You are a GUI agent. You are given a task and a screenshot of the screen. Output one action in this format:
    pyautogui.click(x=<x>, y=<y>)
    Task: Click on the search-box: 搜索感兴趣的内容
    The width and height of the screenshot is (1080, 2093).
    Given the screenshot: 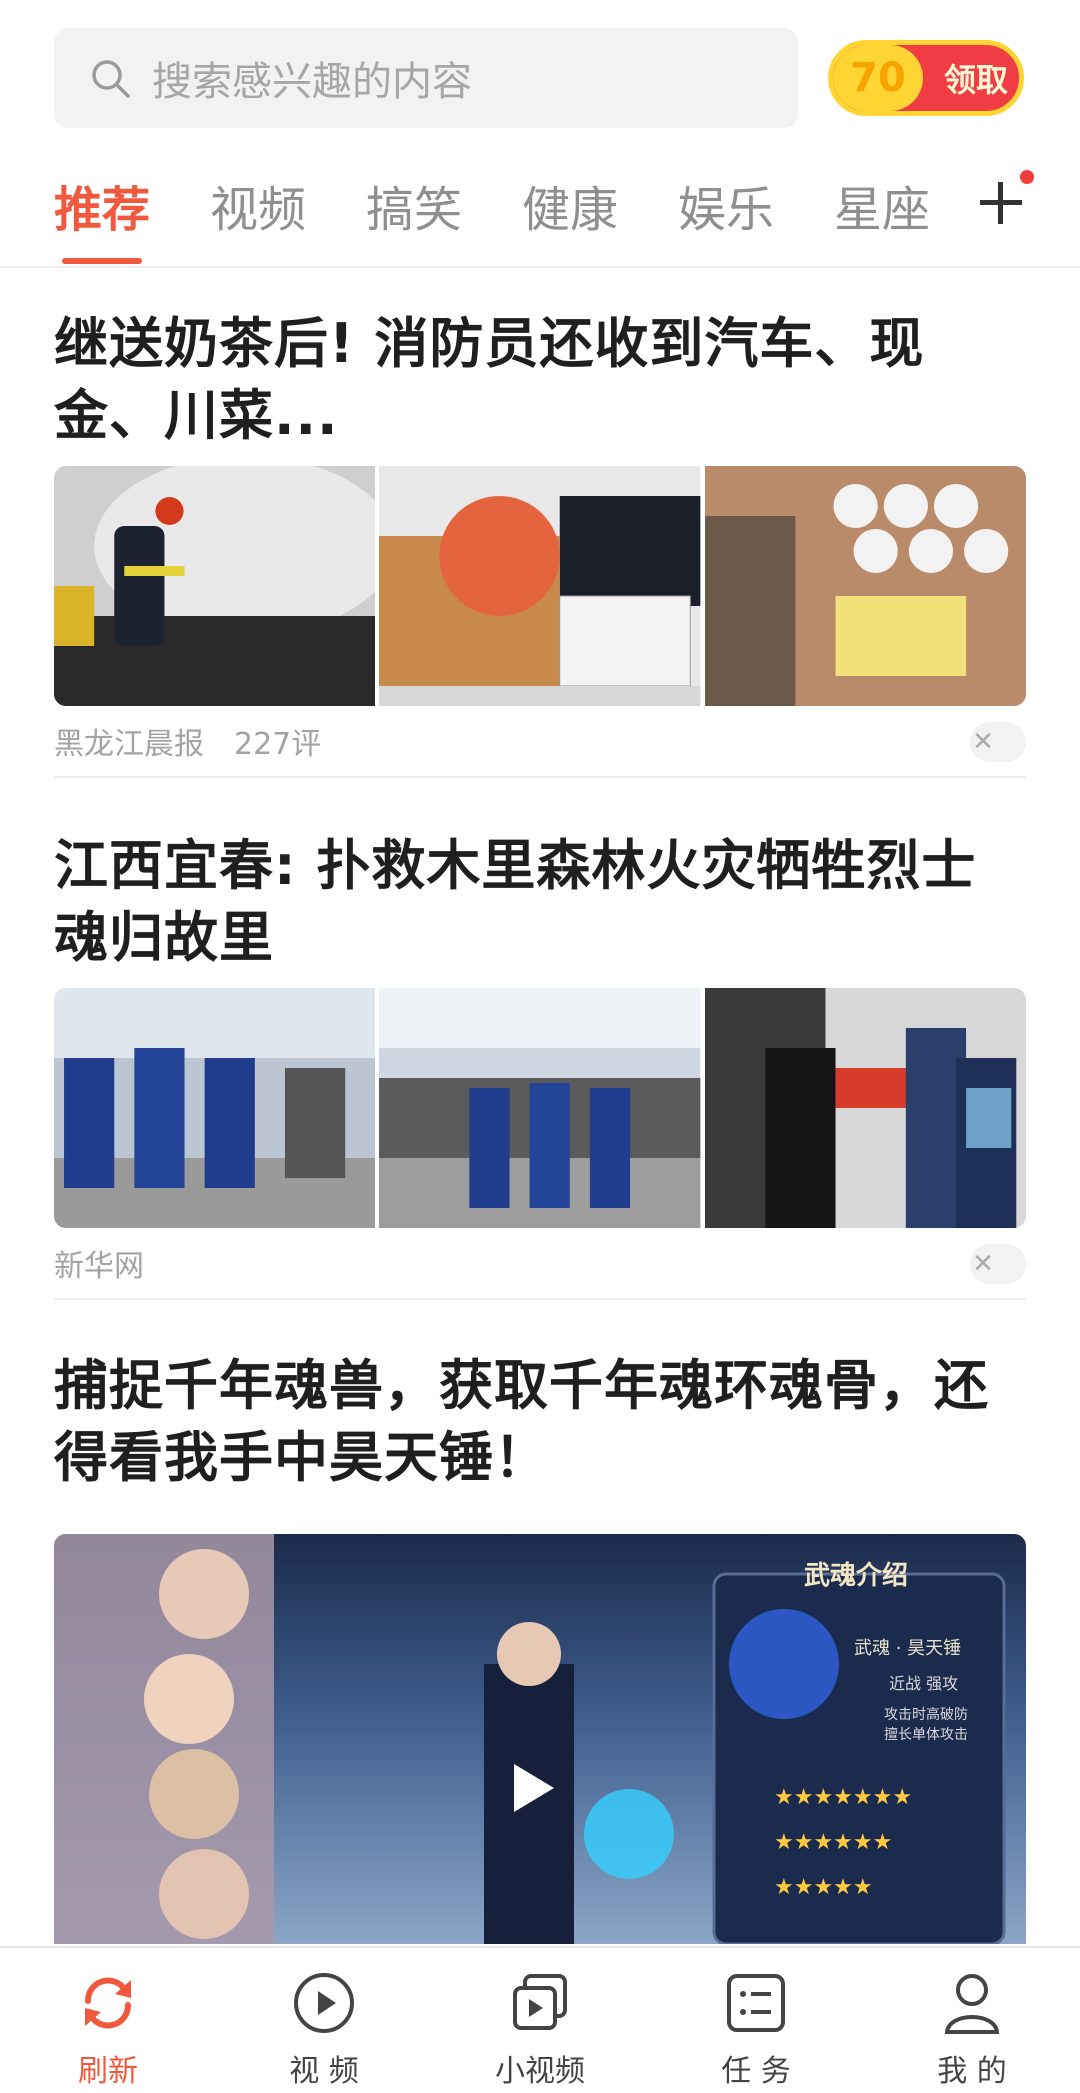 What is the action you would take?
    pyautogui.click(x=426, y=78)
    